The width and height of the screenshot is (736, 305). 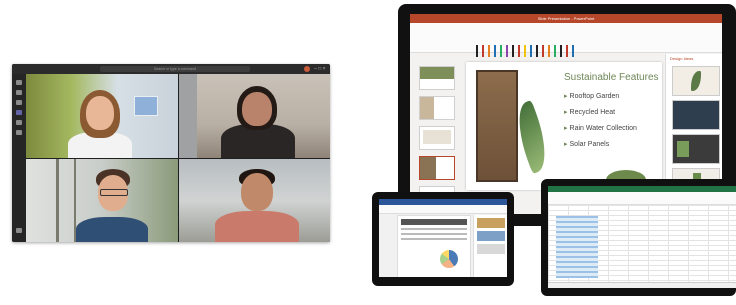 I want to click on slide-bullet: Recycled Heat, so click(x=590, y=112).